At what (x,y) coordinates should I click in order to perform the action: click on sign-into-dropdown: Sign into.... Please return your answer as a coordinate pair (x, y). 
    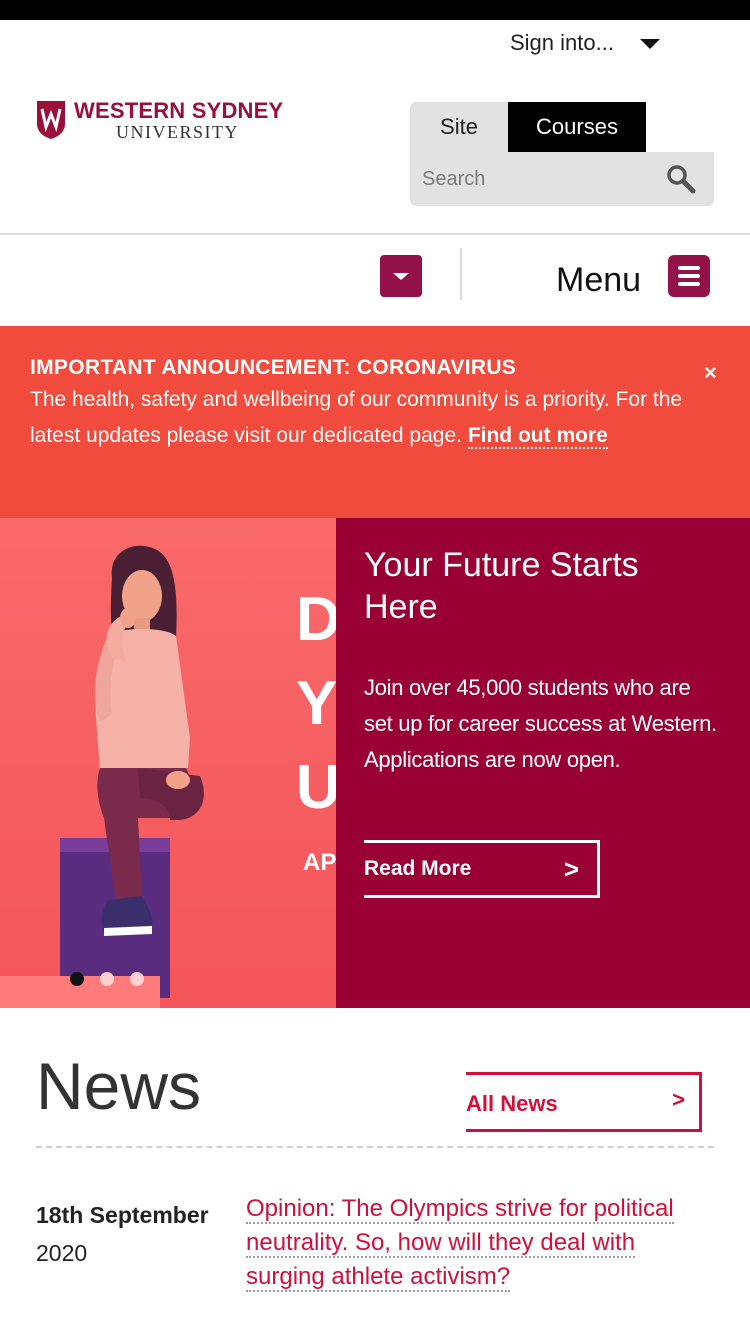
    Looking at the image, I should click on (585, 43).